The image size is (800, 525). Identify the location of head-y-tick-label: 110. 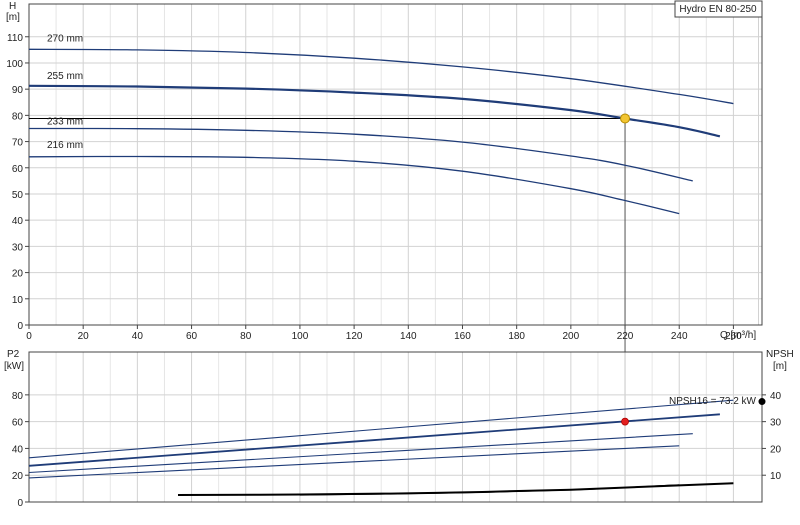
(15, 38).